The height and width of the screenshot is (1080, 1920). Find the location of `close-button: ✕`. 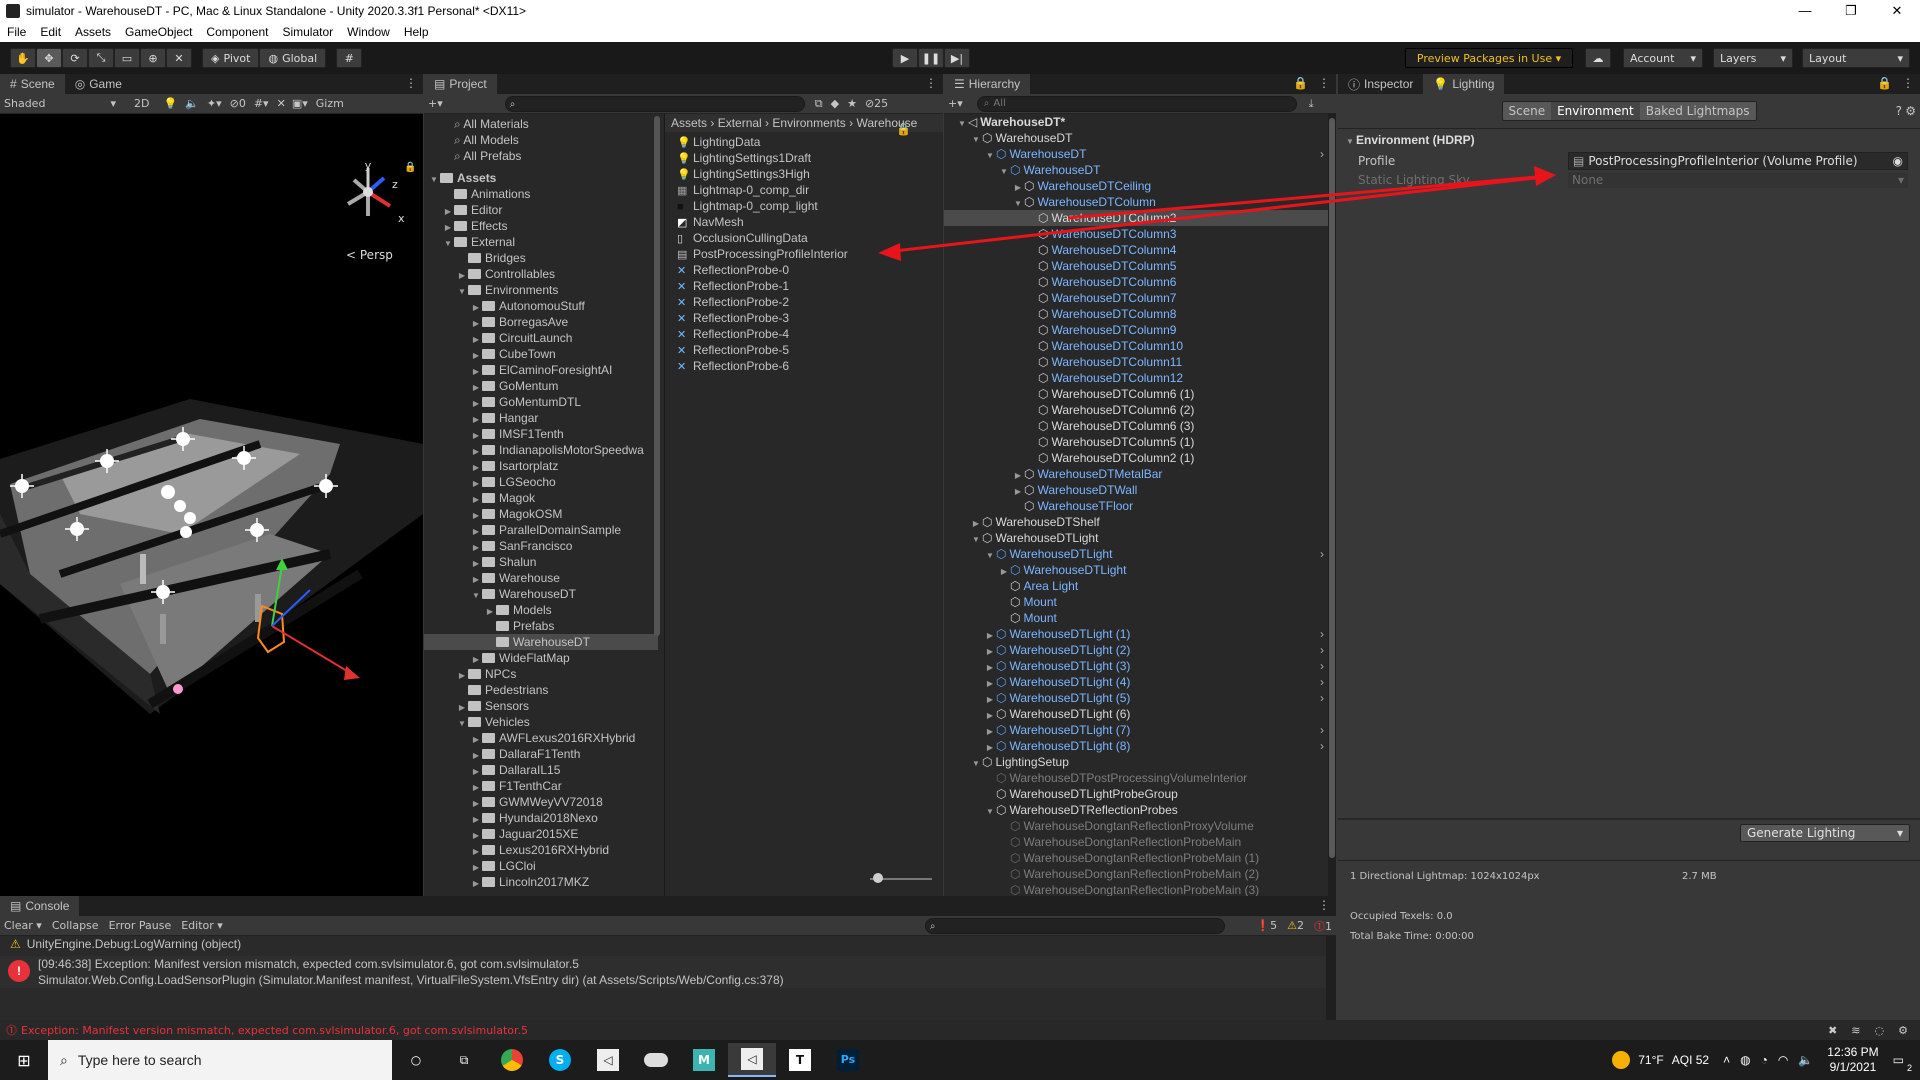

close-button: ✕ is located at coordinates (1897, 11).